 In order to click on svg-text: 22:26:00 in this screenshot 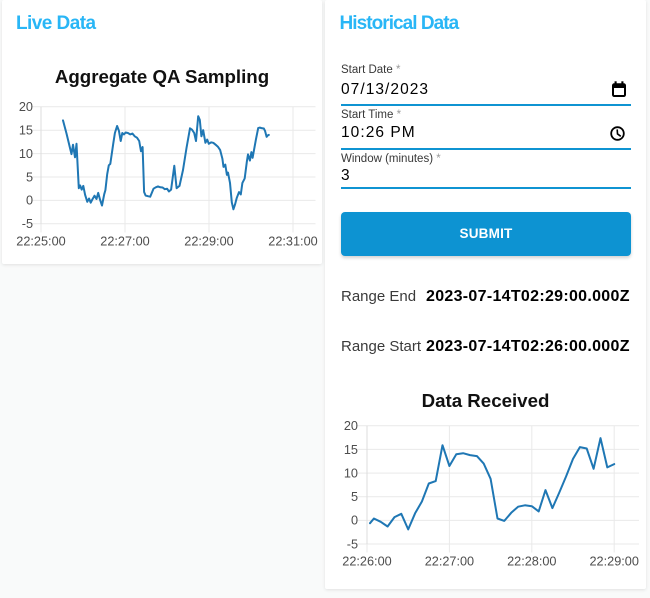, I will do `click(366, 562)`.